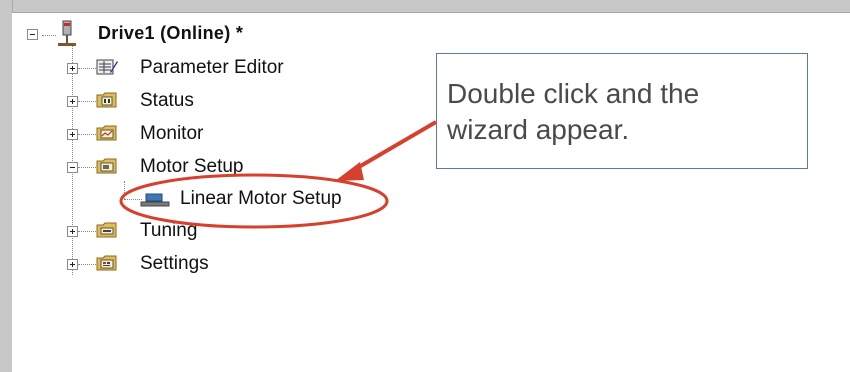 This screenshot has height=372, width=850. Describe the element at coordinates (170, 33) in the screenshot. I see `drive-root-label: Drive1 (Online) *` at that location.